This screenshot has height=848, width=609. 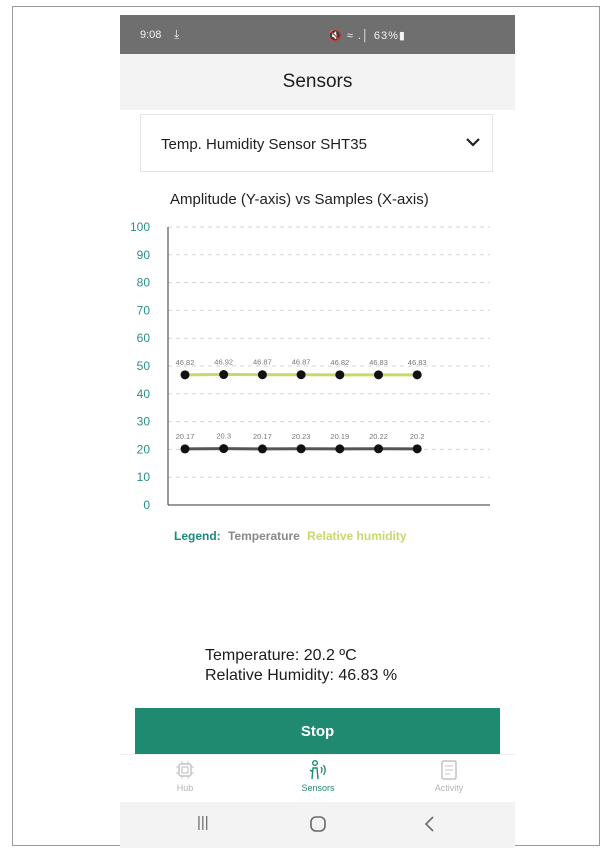 I want to click on download-icon: ⤓, so click(x=177, y=34).